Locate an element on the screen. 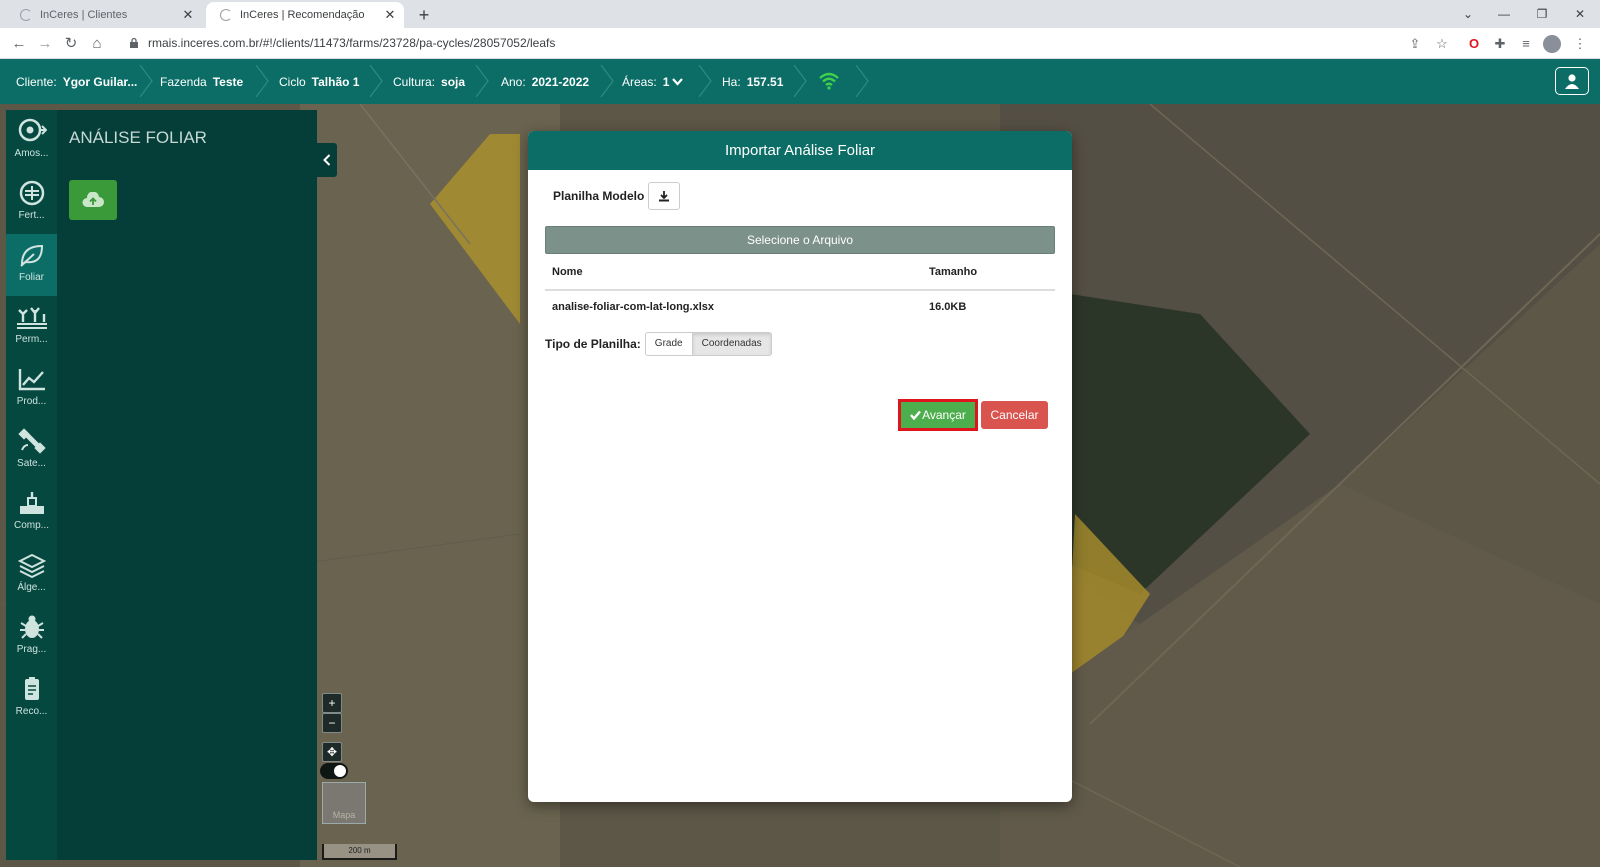 This screenshot has width=1600, height=867. browser-tab-recomendacao: InCeres | Recomendação ✕ is located at coordinates (305, 15).